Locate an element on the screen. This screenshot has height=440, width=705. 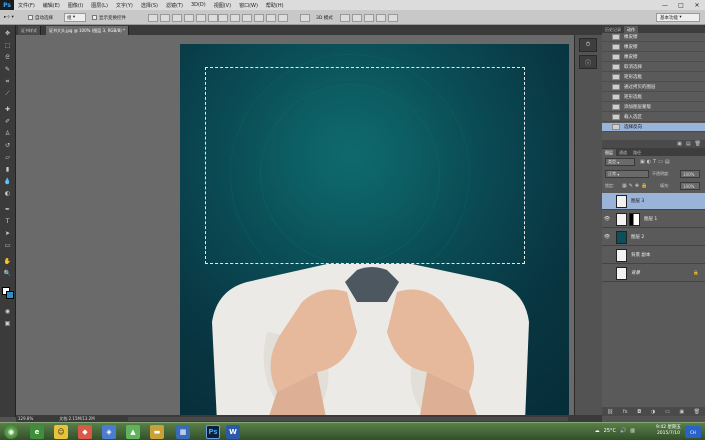
maximize-button: □ is located at coordinates (681, 5).